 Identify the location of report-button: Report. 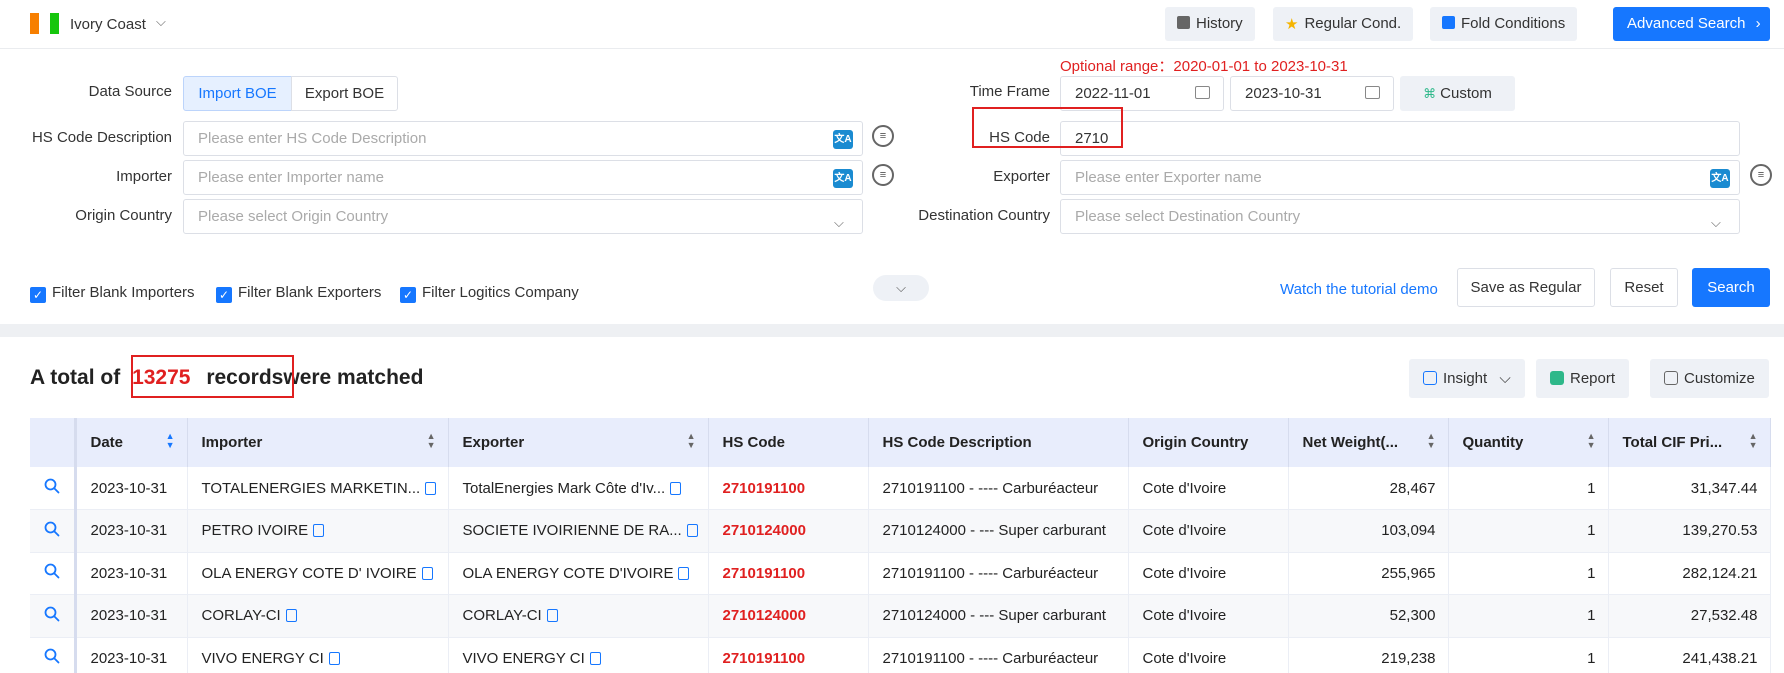
(1583, 378).